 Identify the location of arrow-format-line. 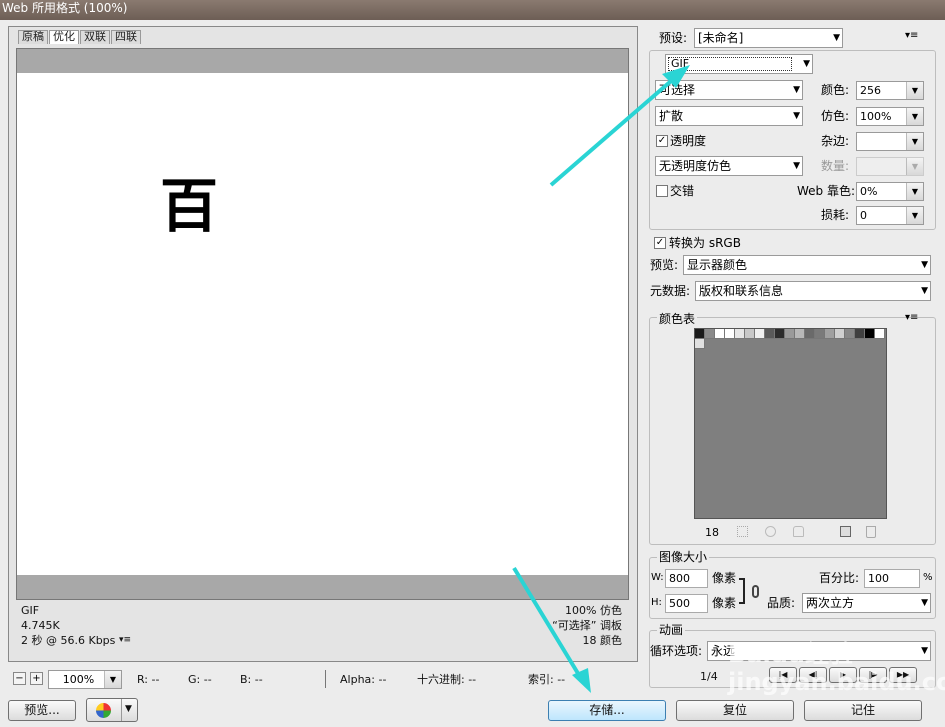
(614, 130).